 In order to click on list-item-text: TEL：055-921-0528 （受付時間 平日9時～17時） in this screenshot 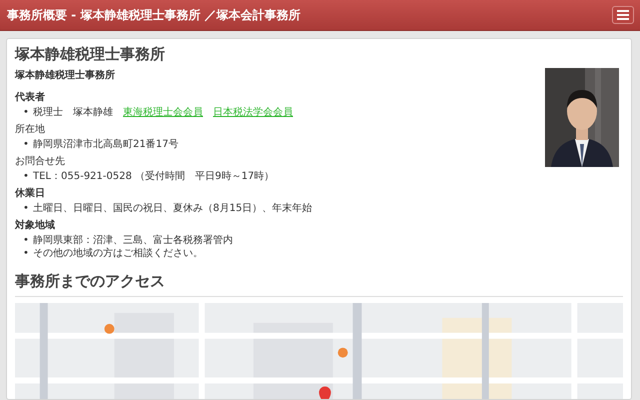, I will do `click(153, 176)`.